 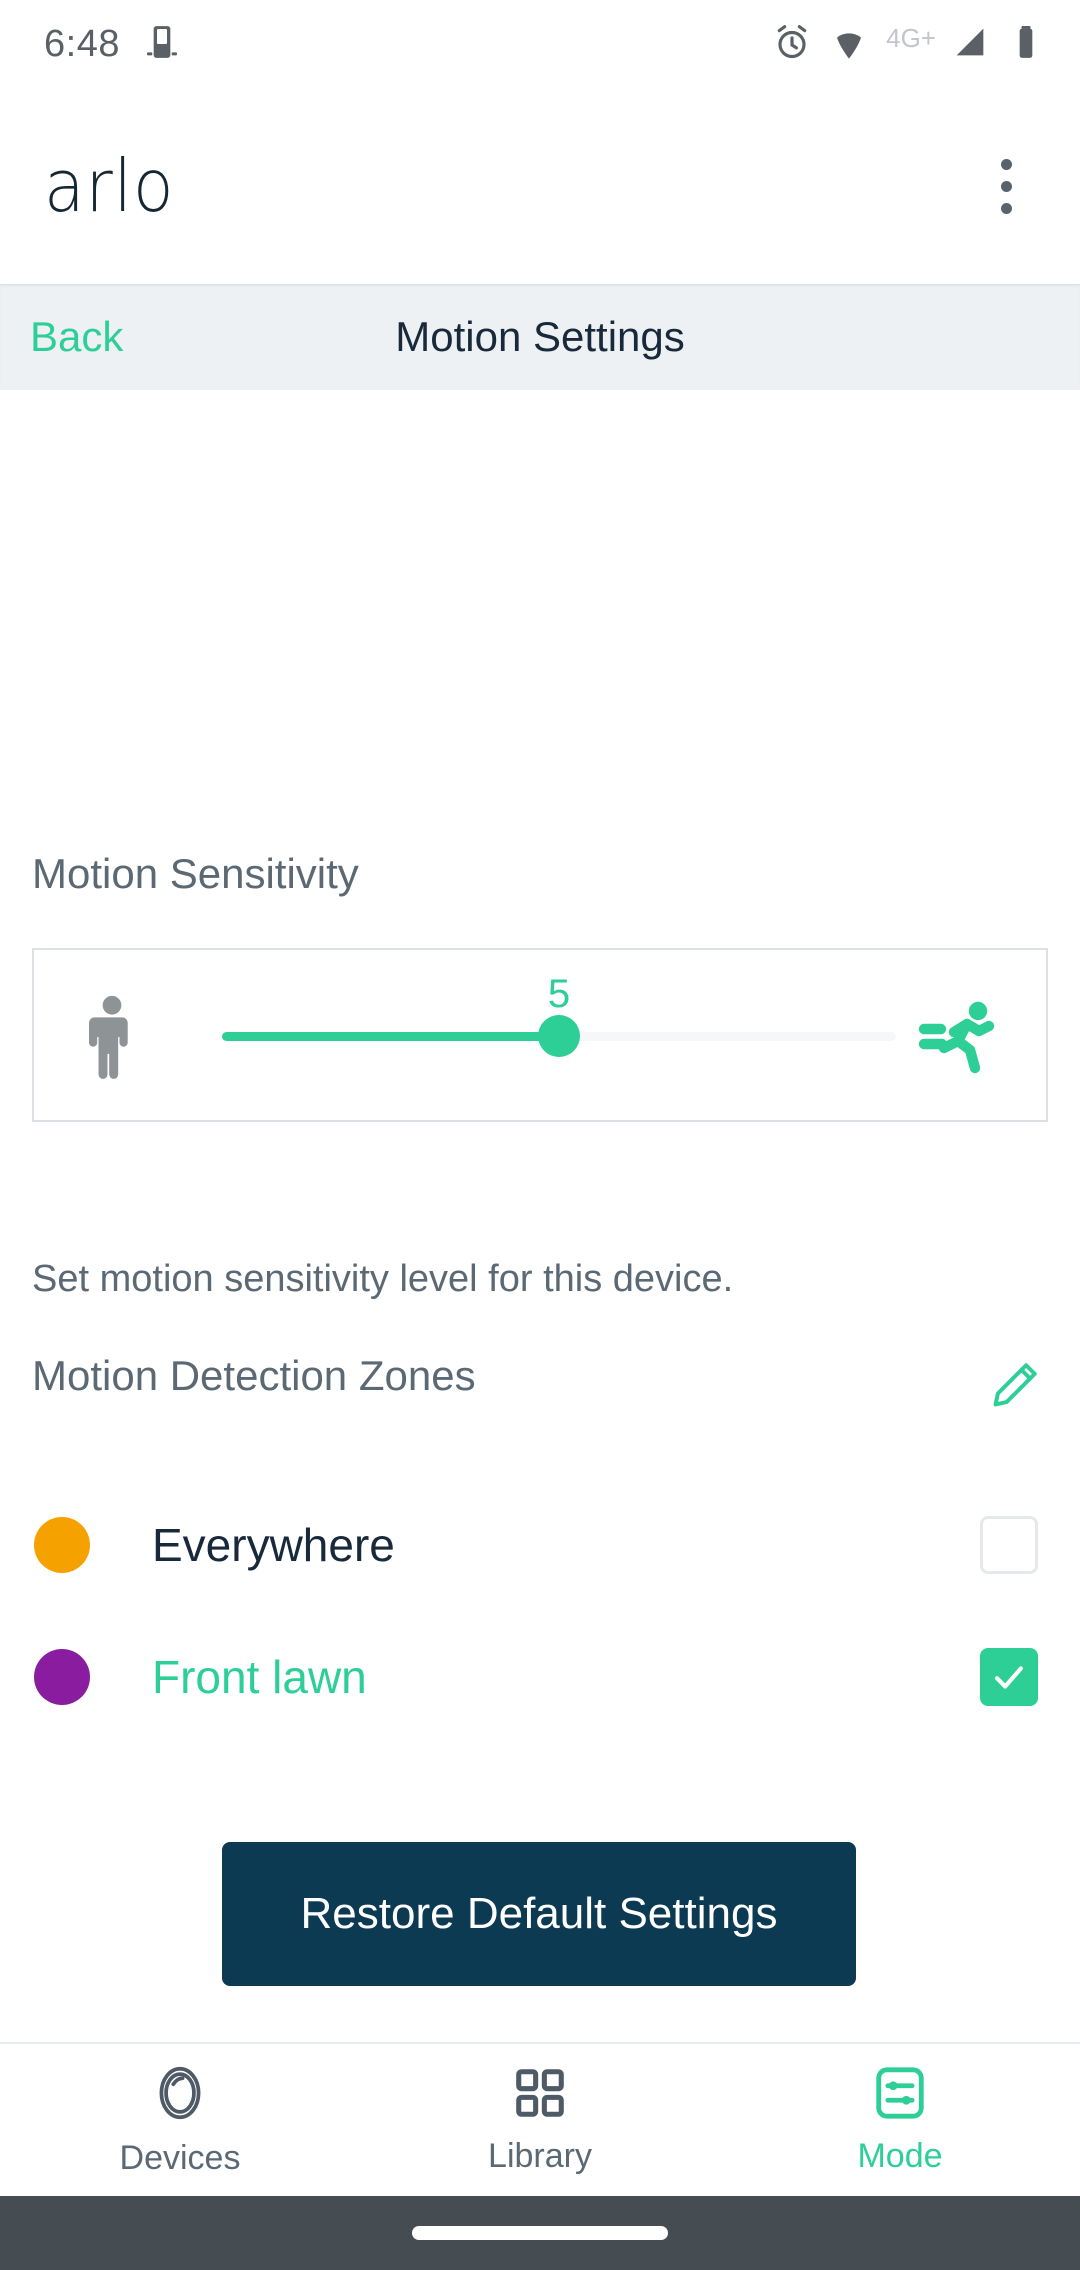 What do you see at coordinates (82, 43) in the screenshot?
I see `status-bar-time: 6:48` at bounding box center [82, 43].